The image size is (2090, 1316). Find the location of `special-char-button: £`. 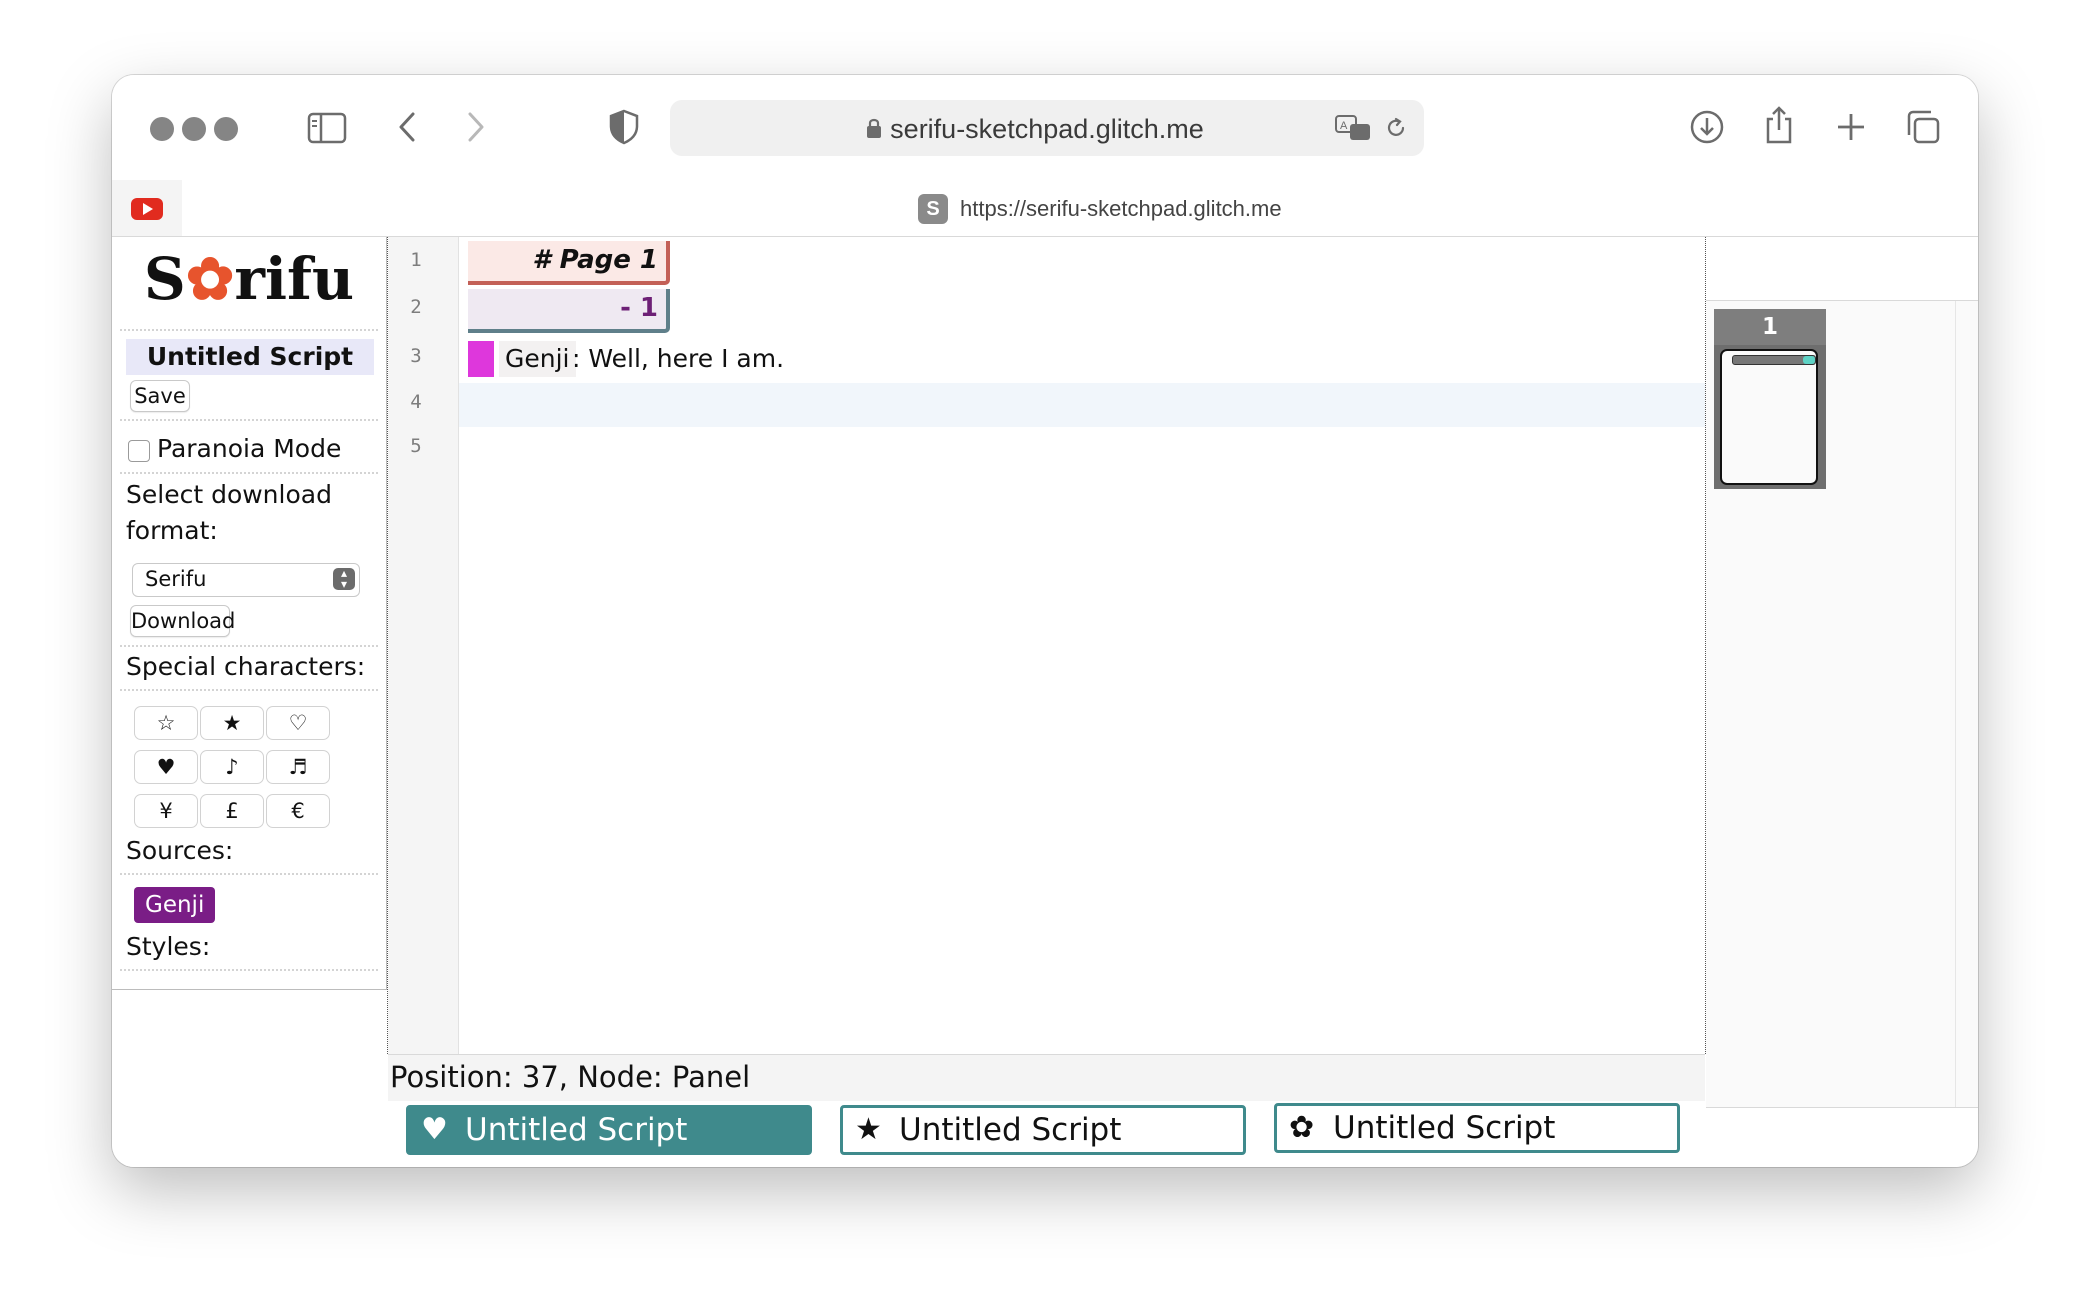

special-char-button: £ is located at coordinates (232, 811).